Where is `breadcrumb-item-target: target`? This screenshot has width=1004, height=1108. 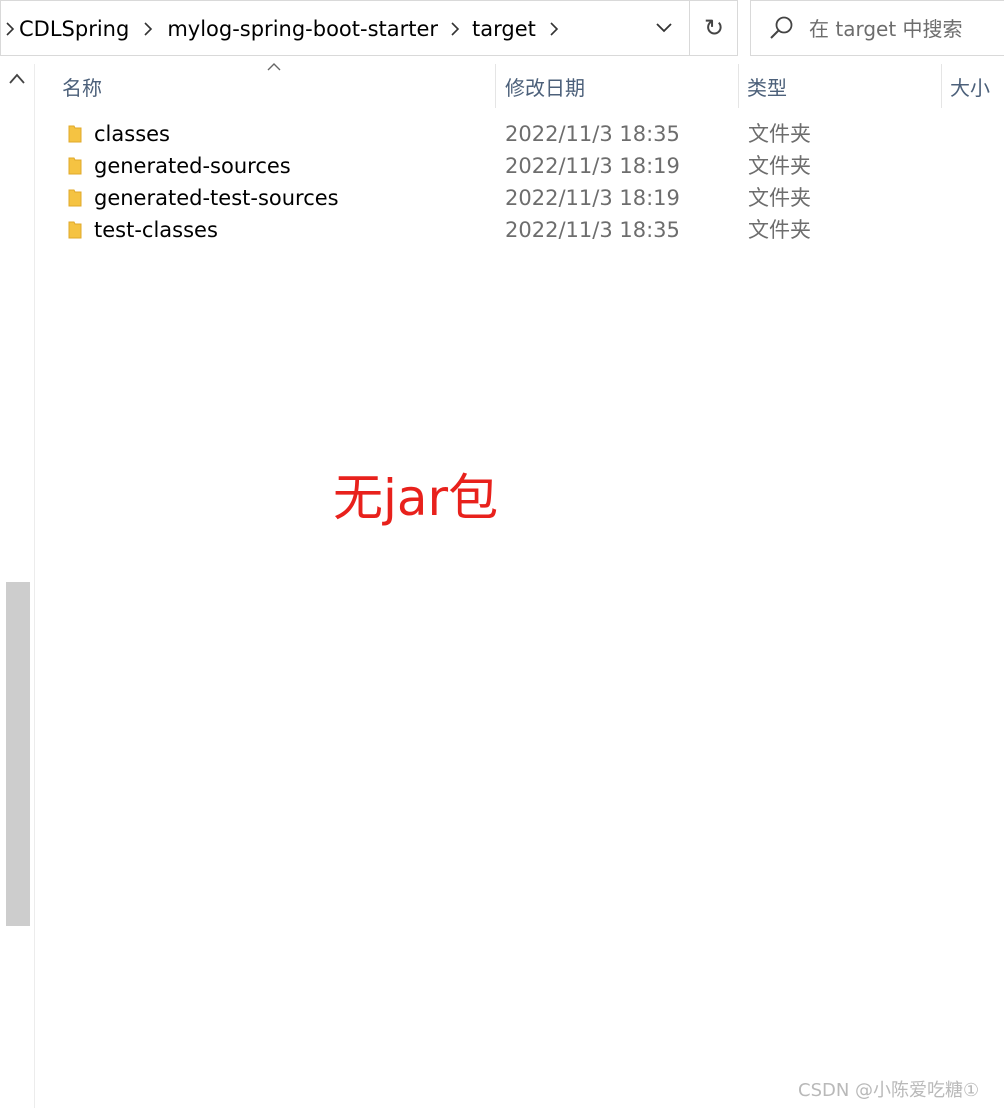 breadcrumb-item-target: target is located at coordinates (504, 29).